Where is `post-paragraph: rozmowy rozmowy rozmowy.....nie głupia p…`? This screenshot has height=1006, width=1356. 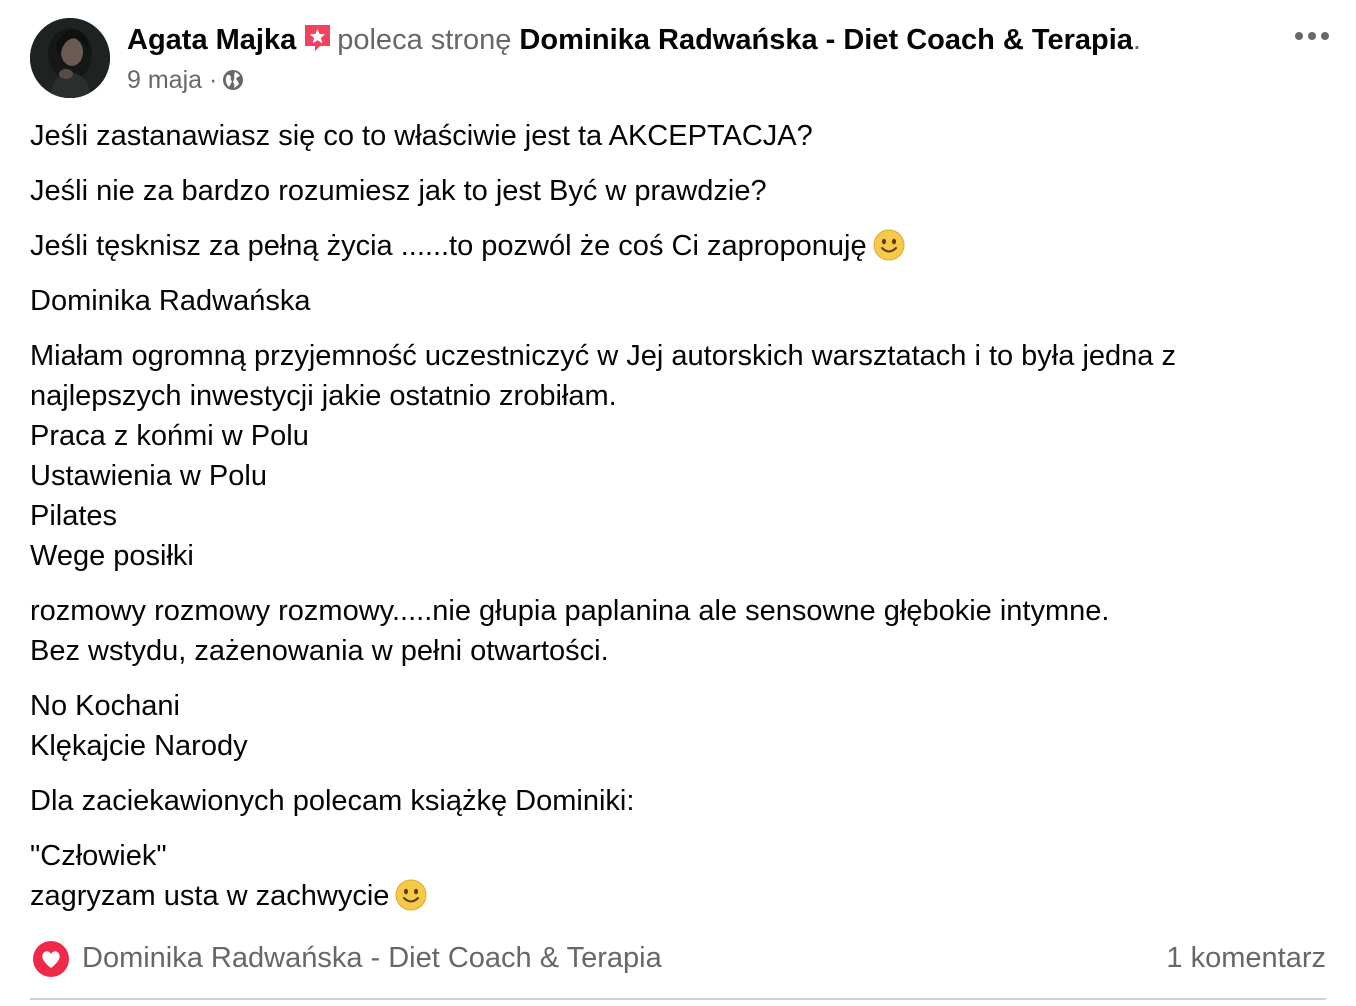
post-paragraph: rozmowy rozmowy rozmowy.....nie głupia p… is located at coordinates (675, 631).